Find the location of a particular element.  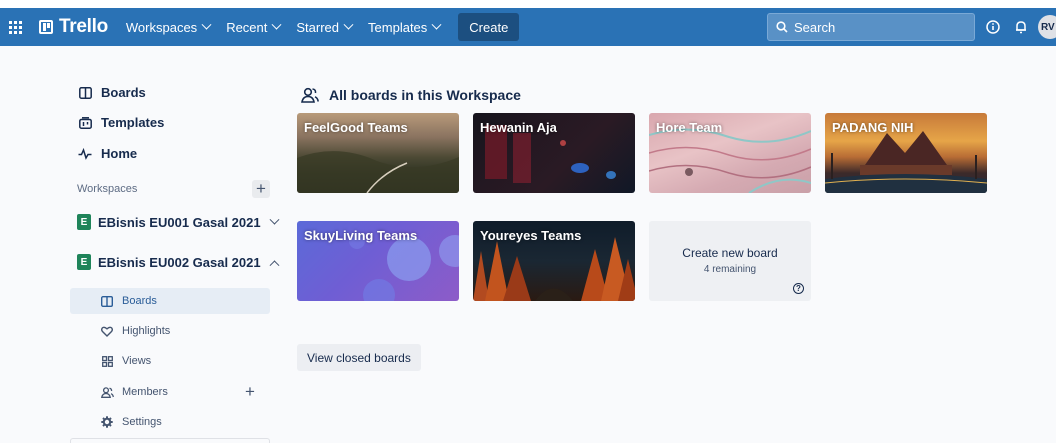

board-tile: PADANG NIH is located at coordinates (906, 153).